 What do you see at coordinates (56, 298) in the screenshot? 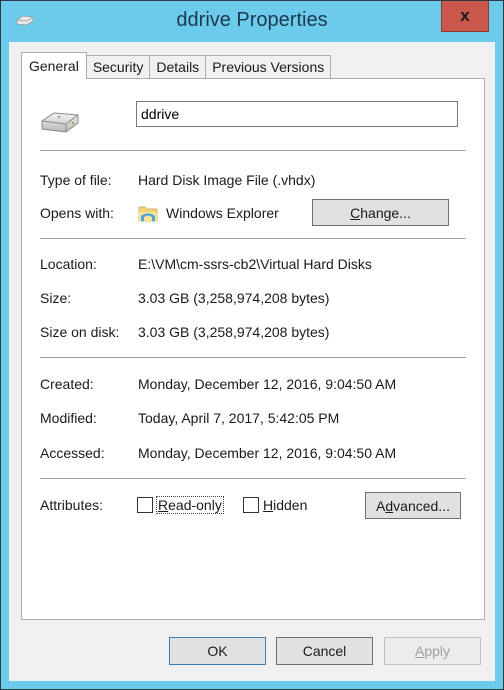
I see `size-label: Size:` at bounding box center [56, 298].